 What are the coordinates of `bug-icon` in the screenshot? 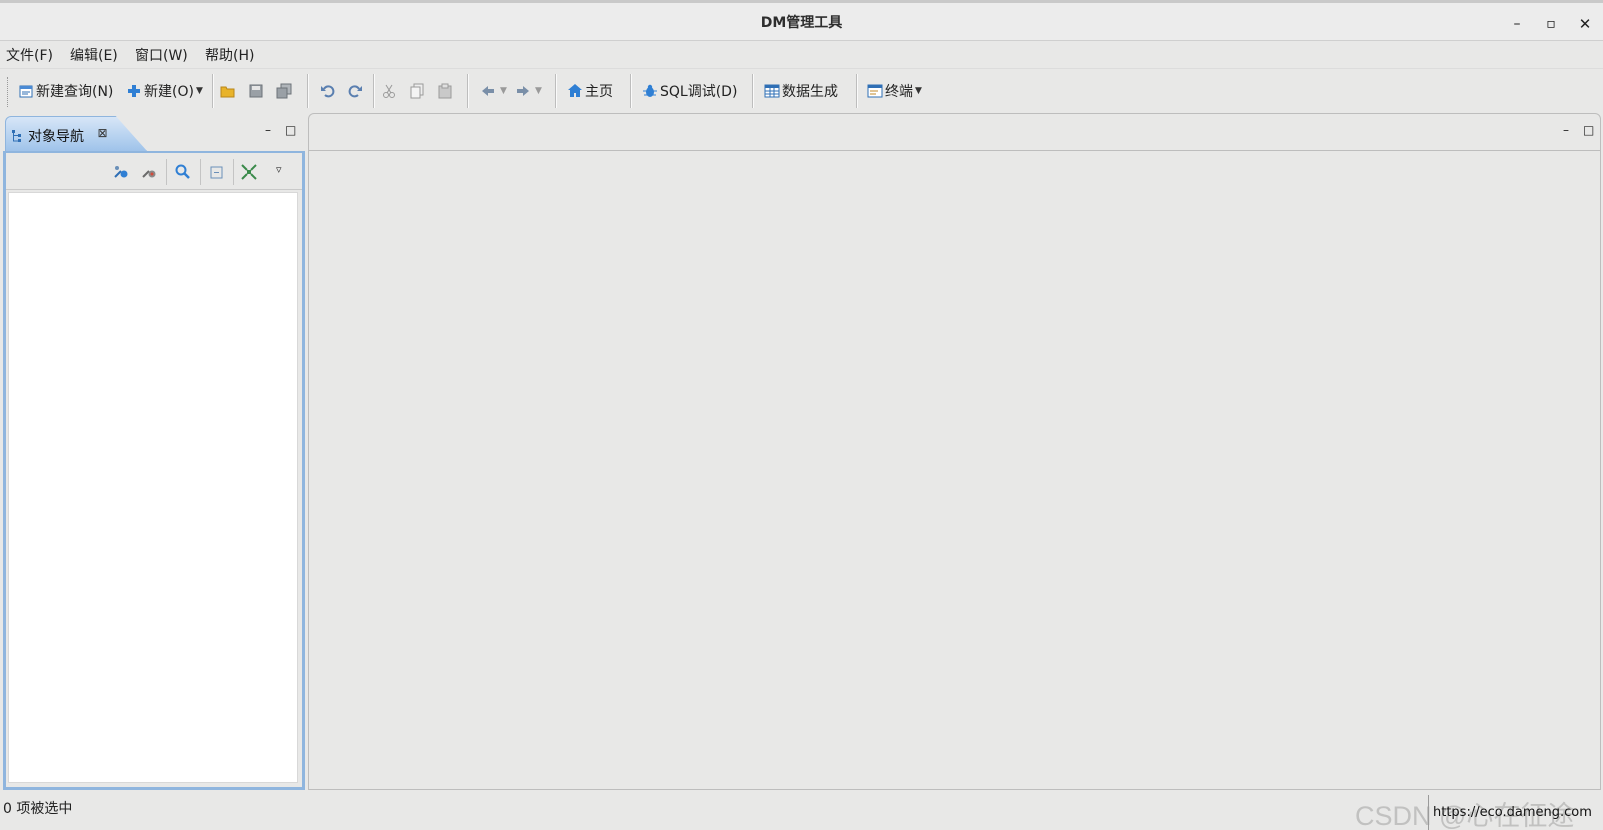 It's located at (650, 91).